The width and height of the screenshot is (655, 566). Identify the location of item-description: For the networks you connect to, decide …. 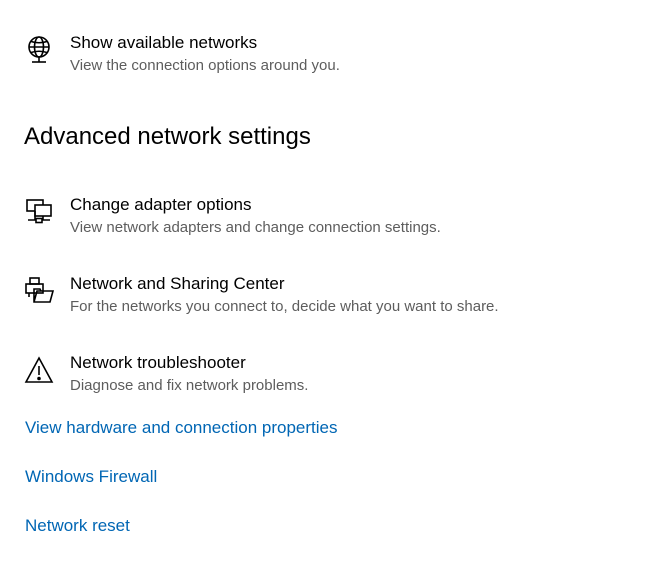
(284, 306).